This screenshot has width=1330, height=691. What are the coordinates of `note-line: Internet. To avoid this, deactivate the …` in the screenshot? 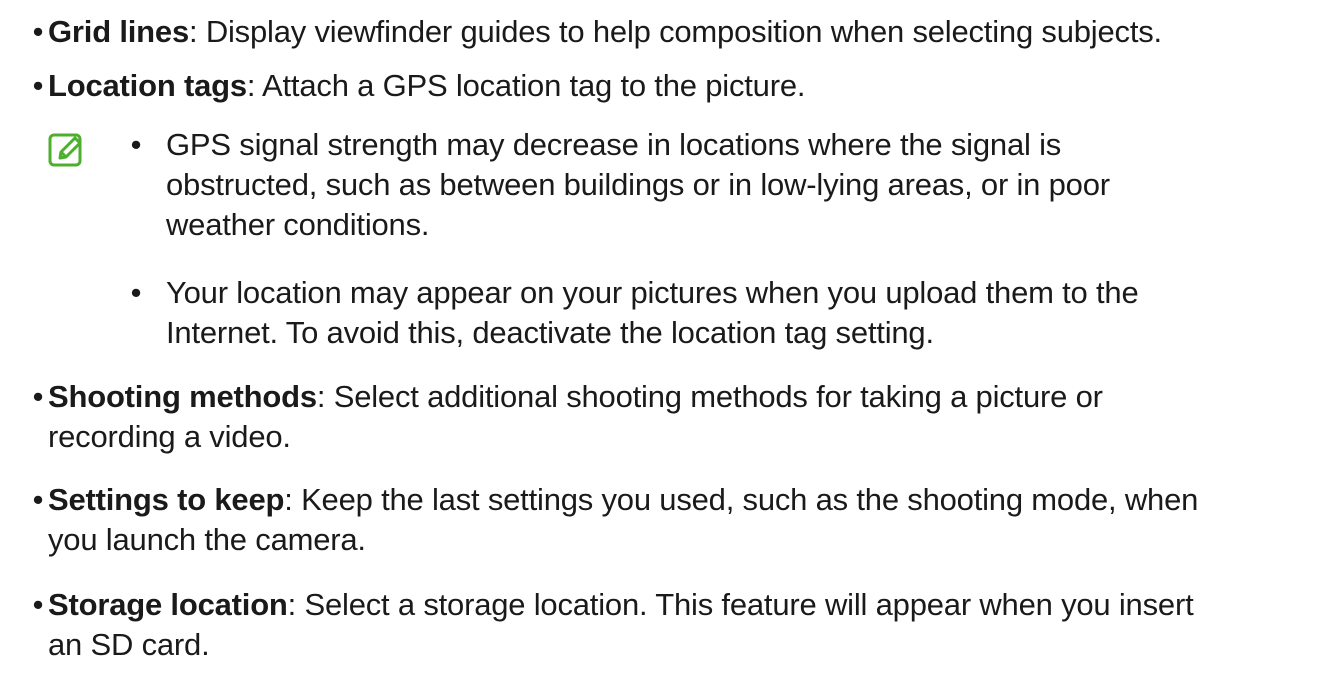 It's located at (550, 332).